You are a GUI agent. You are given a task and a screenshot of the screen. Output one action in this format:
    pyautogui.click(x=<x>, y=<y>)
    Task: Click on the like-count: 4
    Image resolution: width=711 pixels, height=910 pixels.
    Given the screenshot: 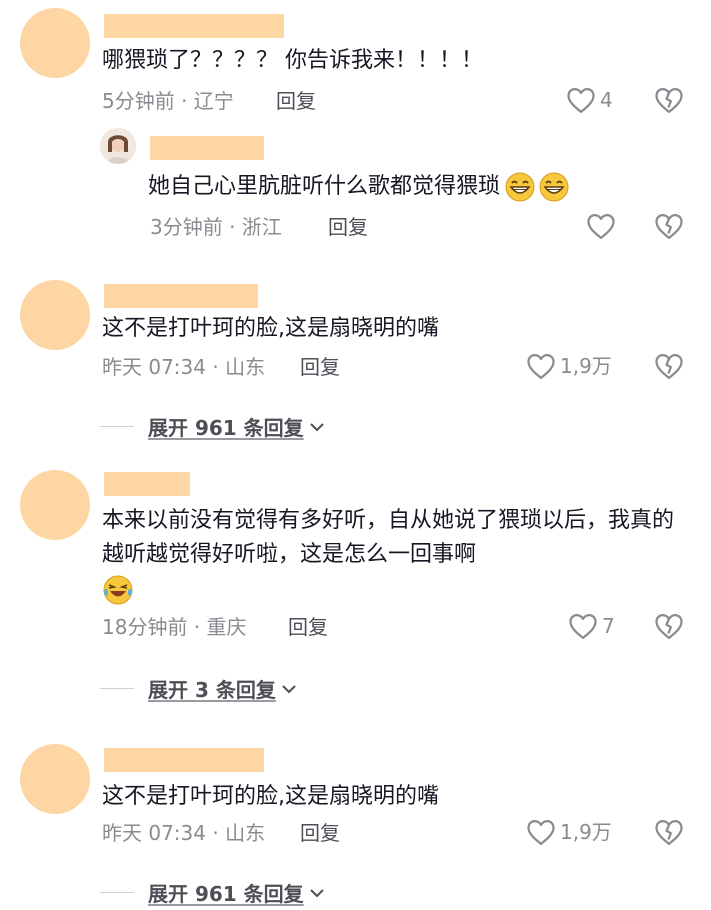 What is the action you would take?
    pyautogui.click(x=606, y=100)
    